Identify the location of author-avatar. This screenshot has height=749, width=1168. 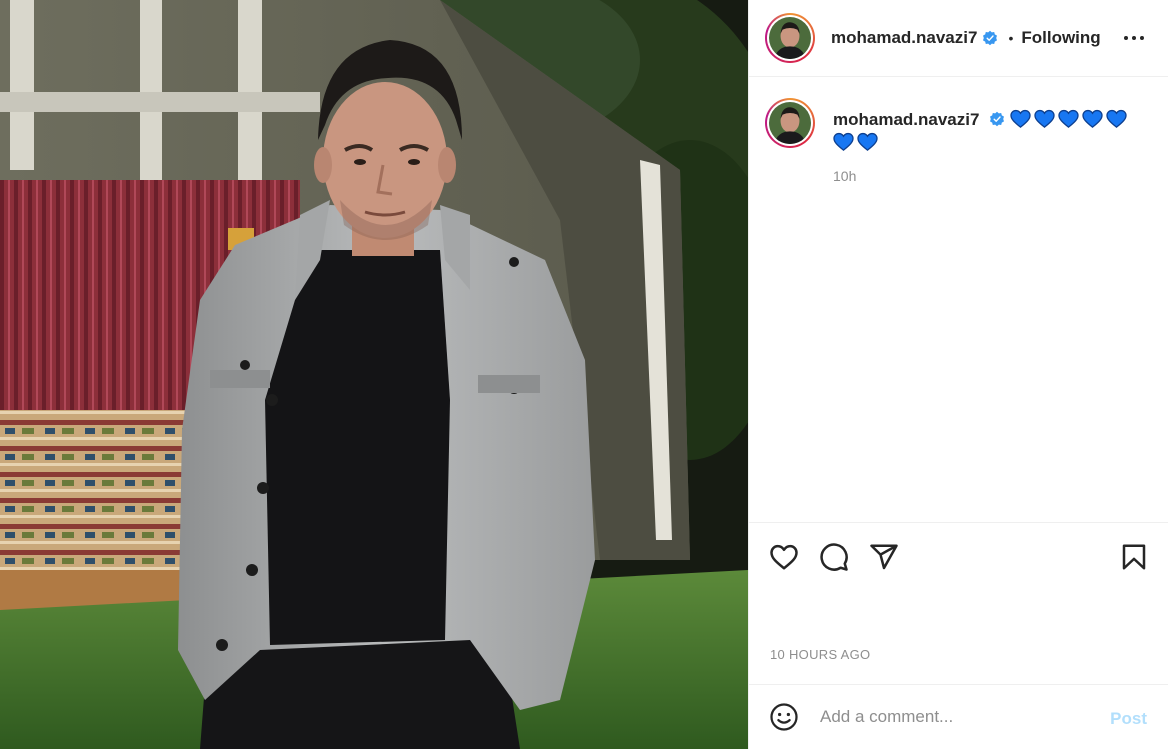
(790, 38).